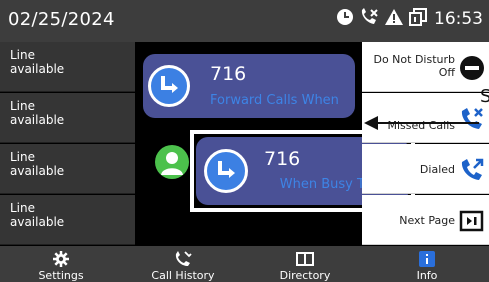  Describe the element at coordinates (183, 261) in the screenshot. I see `call-history-icon` at that location.